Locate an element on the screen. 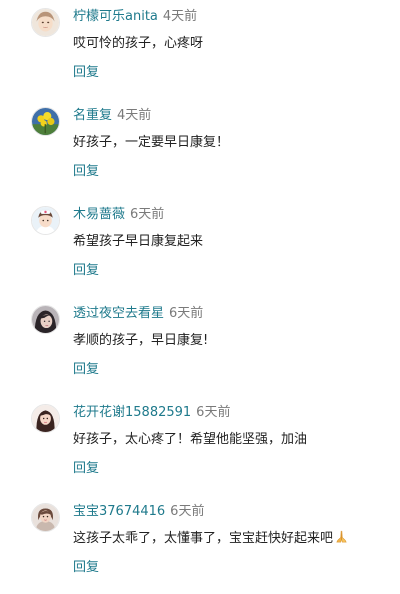  comment-text: 好孩子，太心疼了！希望他能坚强，加油 is located at coordinates (190, 439).